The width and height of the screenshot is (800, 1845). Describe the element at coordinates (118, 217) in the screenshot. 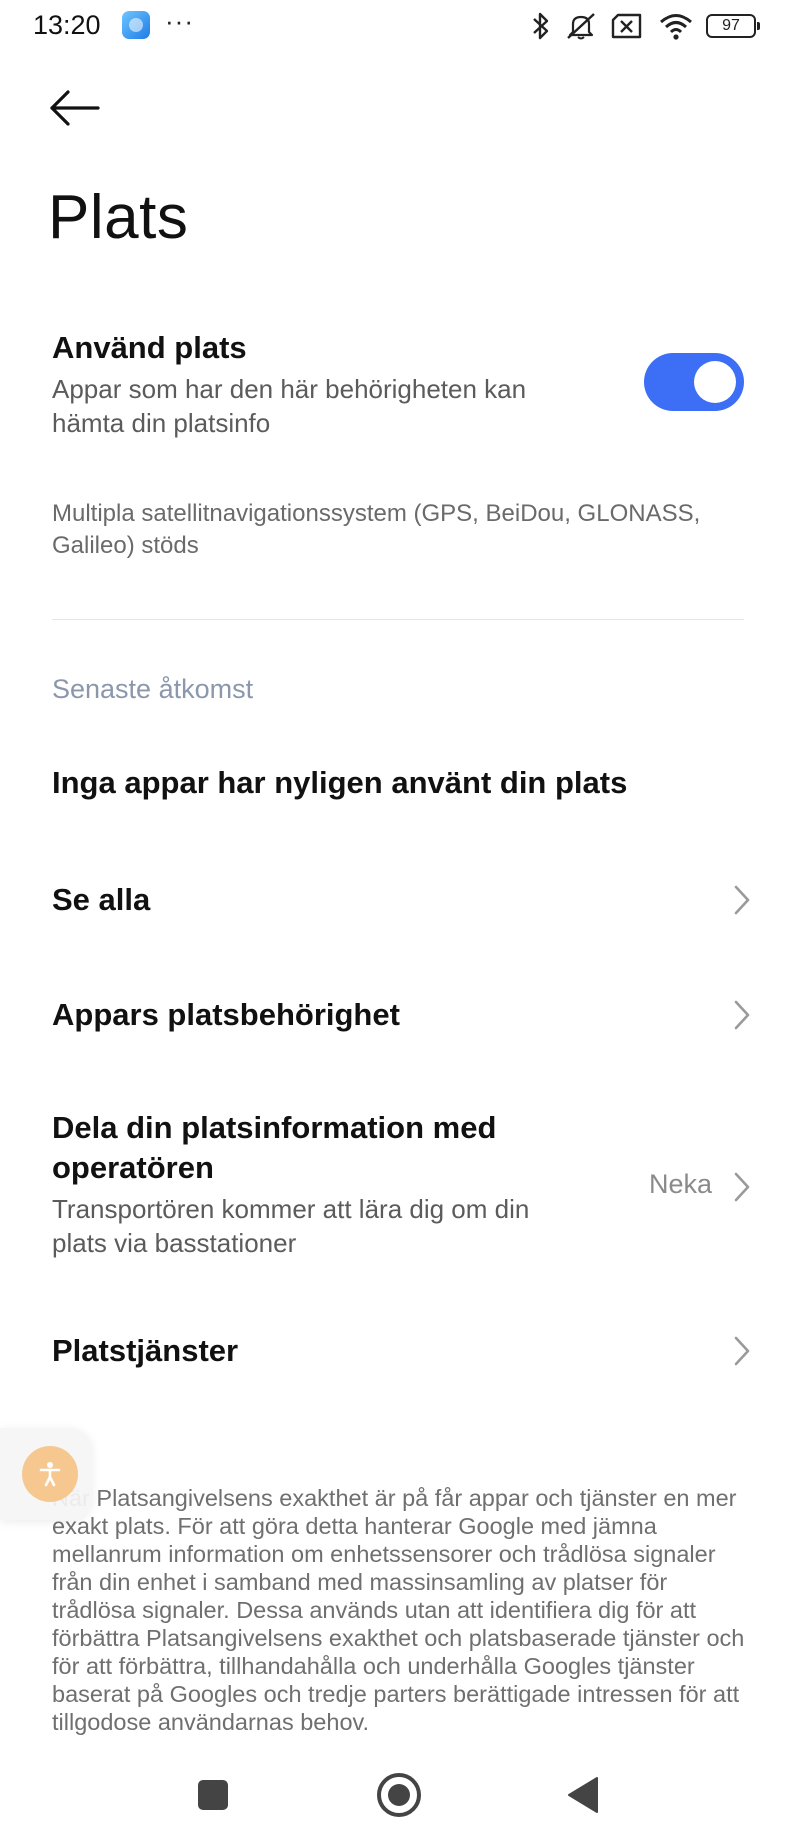

I see `page-title: Plats` at that location.